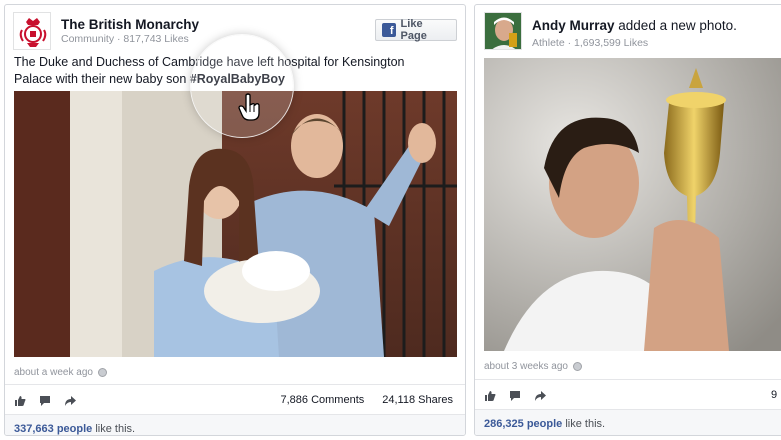 The width and height of the screenshot is (781, 440). Describe the element at coordinates (32, 31) in the screenshot. I see `royal-crest-icon` at that location.